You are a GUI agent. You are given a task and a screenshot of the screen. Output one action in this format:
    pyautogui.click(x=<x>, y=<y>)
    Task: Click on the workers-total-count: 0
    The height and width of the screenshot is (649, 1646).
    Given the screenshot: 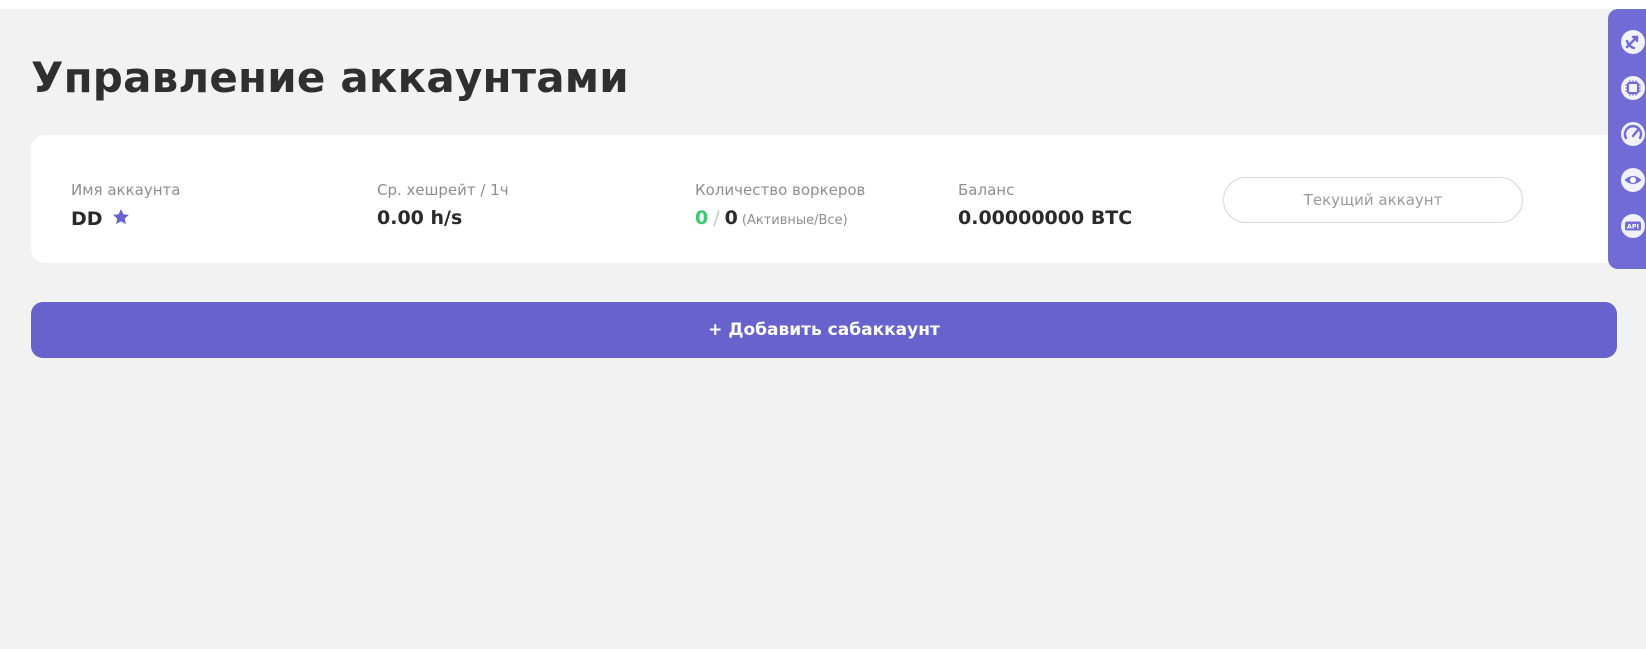 What is the action you would take?
    pyautogui.click(x=731, y=218)
    